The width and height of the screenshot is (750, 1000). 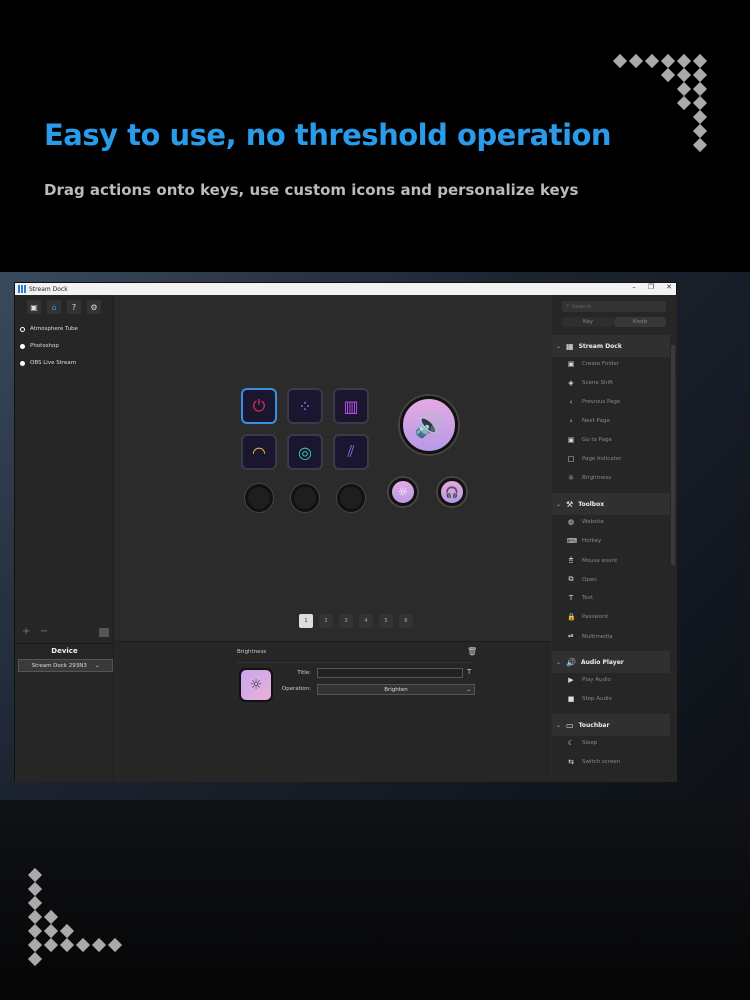 I want to click on category-header: ⌄ ▭ Touchbar, so click(x=611, y=725).